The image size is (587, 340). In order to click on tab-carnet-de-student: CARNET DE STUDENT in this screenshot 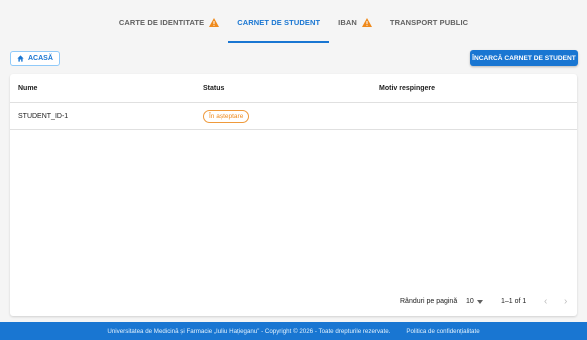, I will do `click(279, 22)`.